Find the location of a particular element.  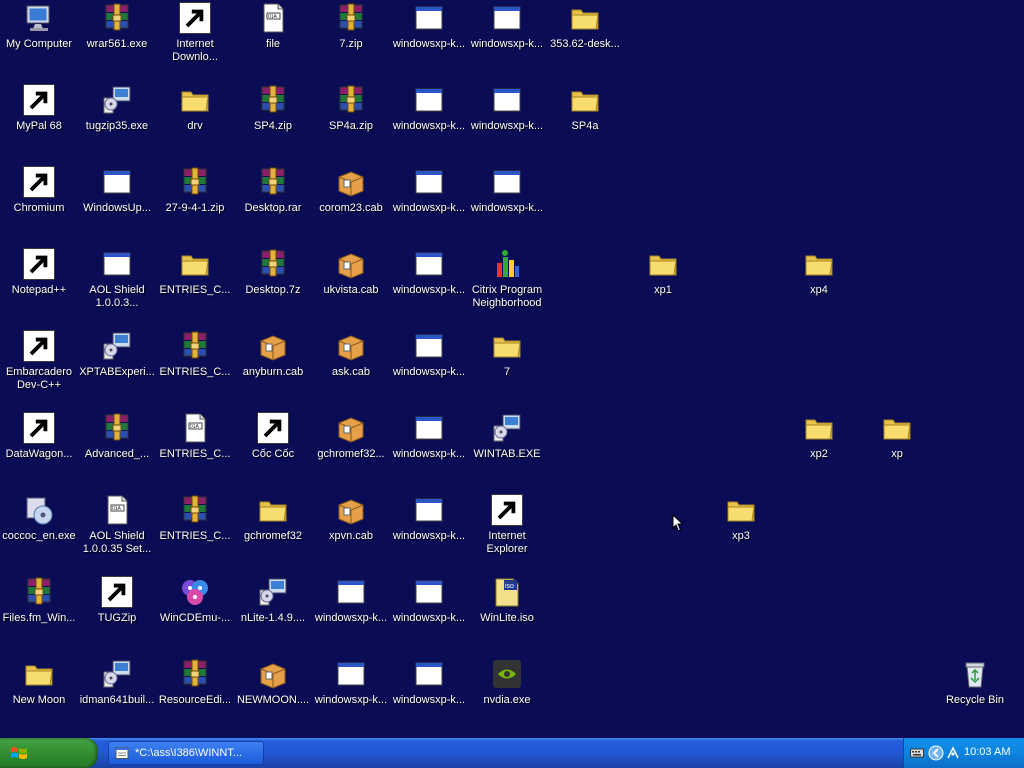

desktop-icon: iso WinLite.iso is located at coordinates (507, 614).